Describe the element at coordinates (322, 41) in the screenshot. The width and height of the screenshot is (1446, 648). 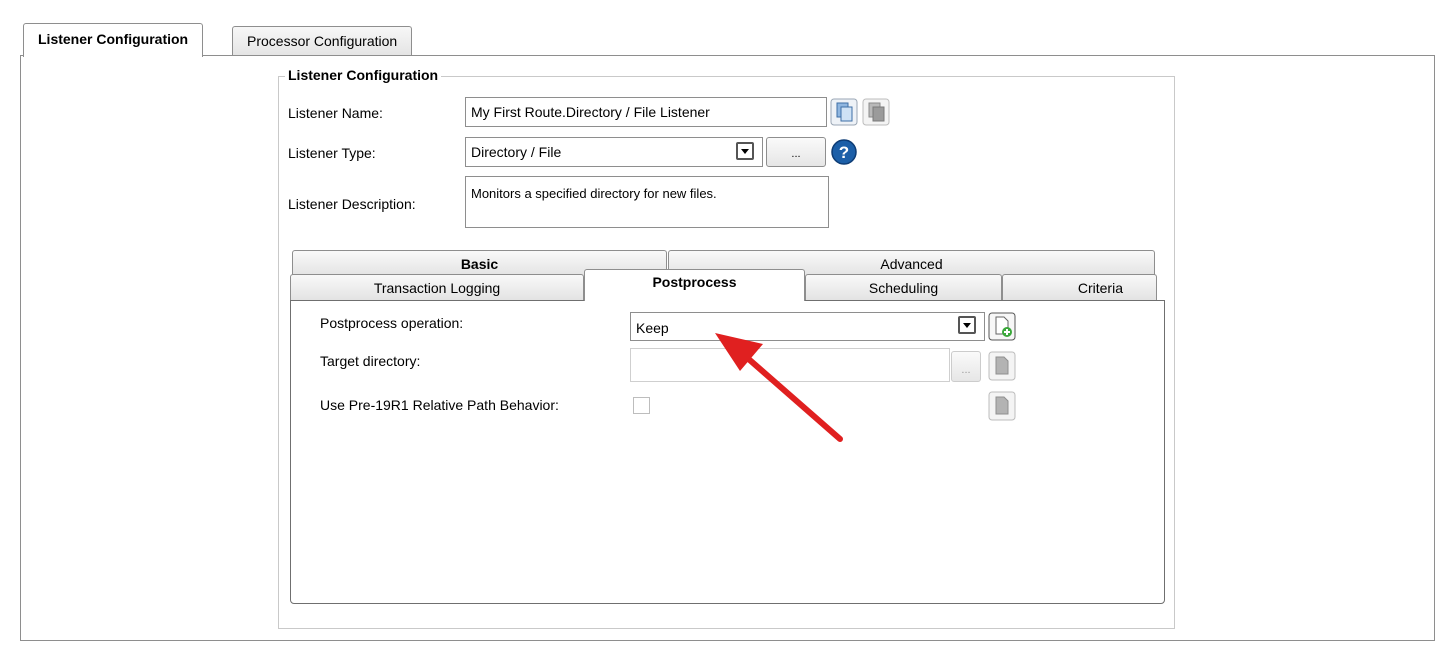
I see `tab-processor-configuration: Processor Configuration` at that location.